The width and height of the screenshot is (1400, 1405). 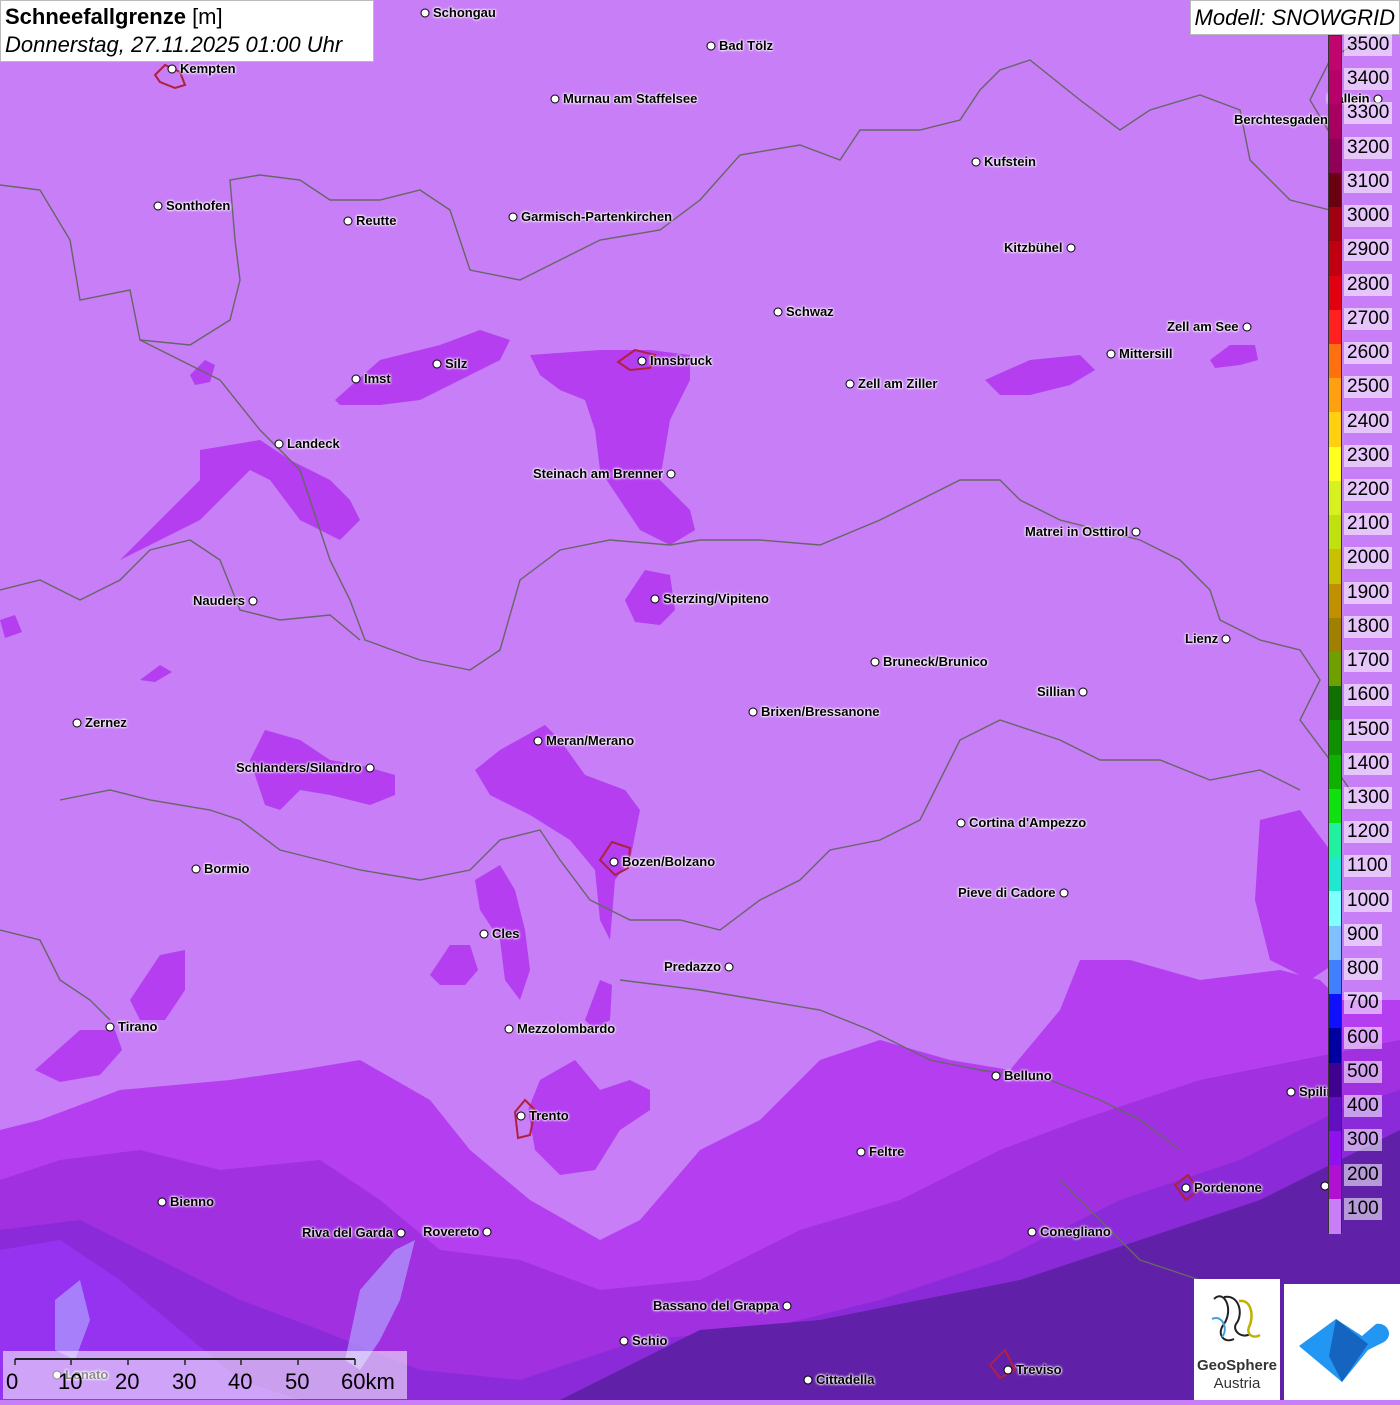 I want to click on legend-label: 3400, so click(x=1368, y=79).